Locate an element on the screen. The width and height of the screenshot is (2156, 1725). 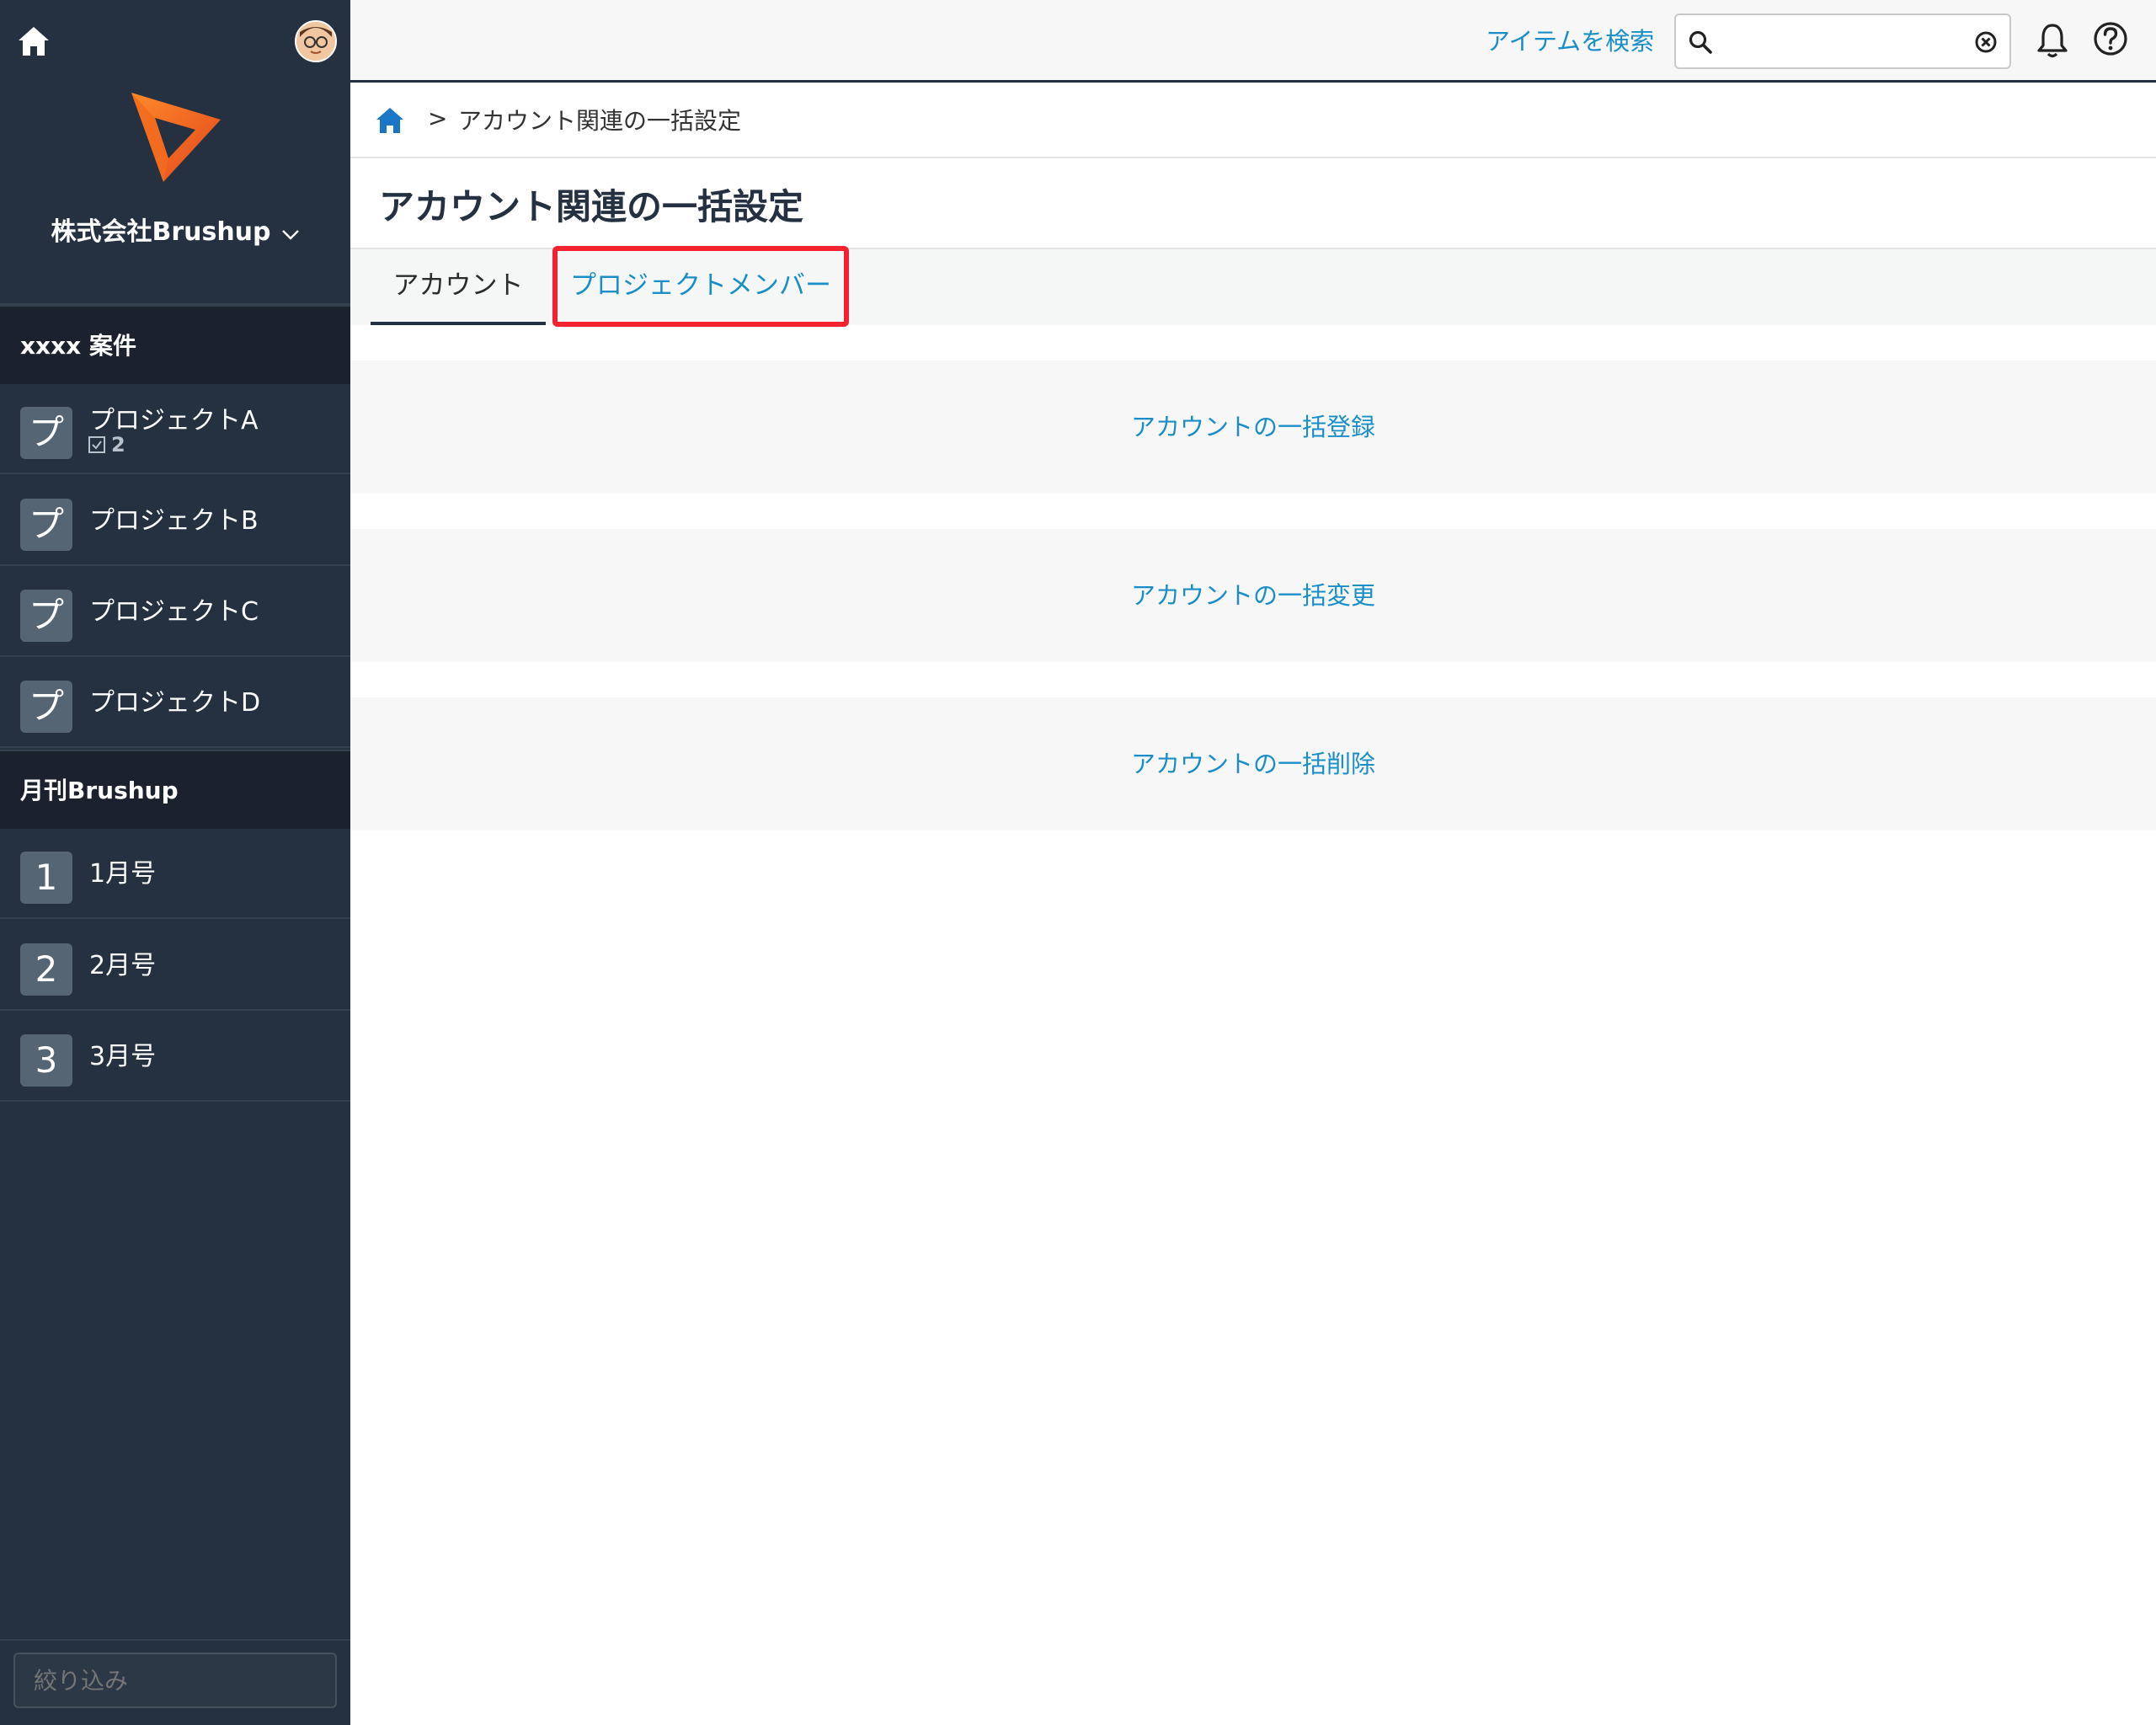
bulk-change-link: アカウントの一括変更 is located at coordinates (1253, 595).